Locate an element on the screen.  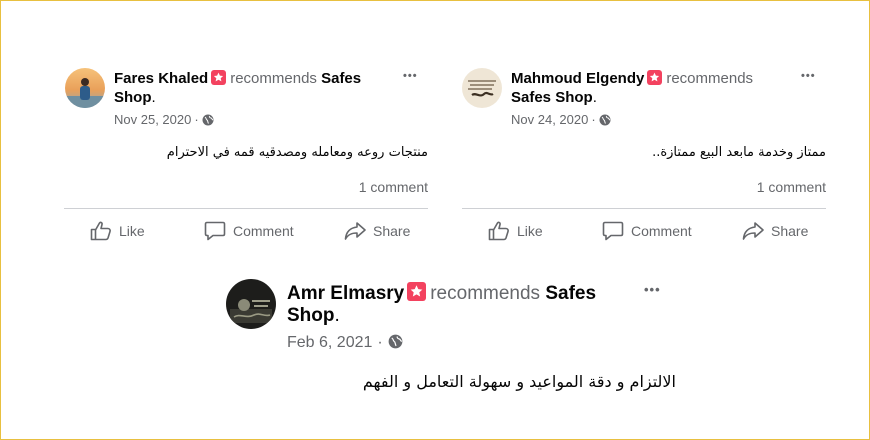
post-meta: Feb 6, 2021 · is located at coordinates (345, 343).